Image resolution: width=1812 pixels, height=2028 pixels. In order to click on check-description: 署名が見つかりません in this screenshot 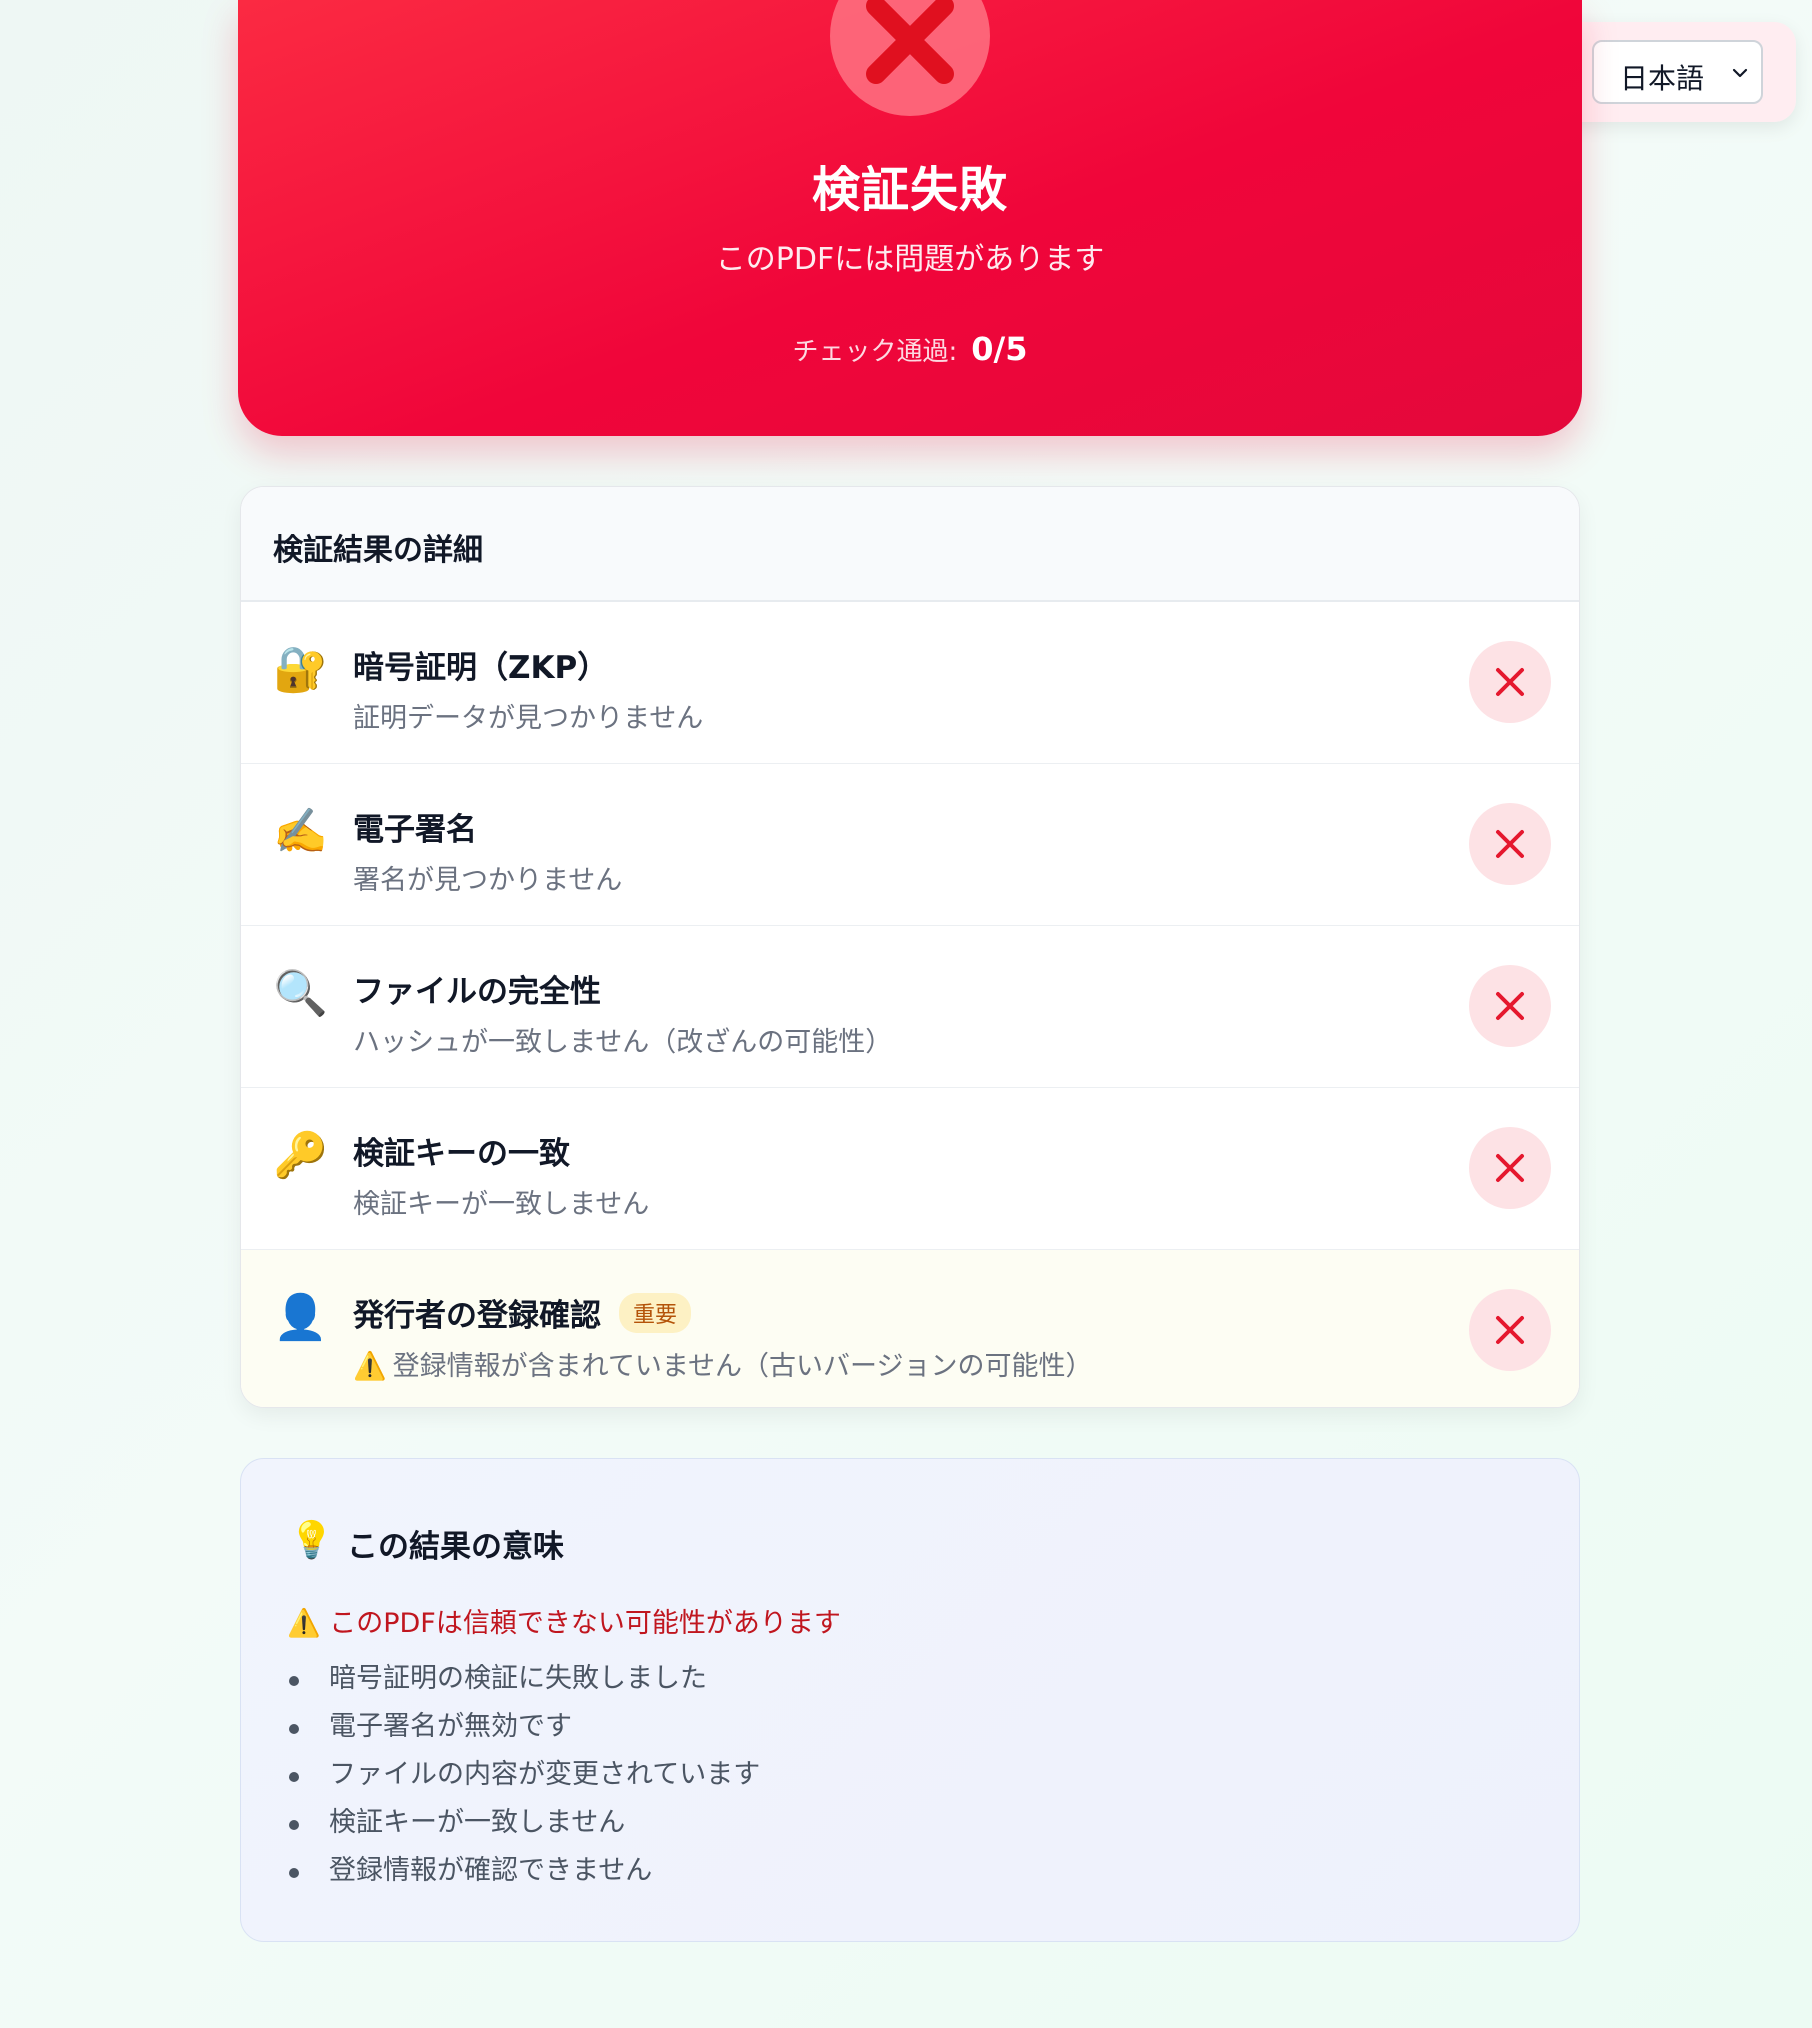, I will do `click(488, 880)`.